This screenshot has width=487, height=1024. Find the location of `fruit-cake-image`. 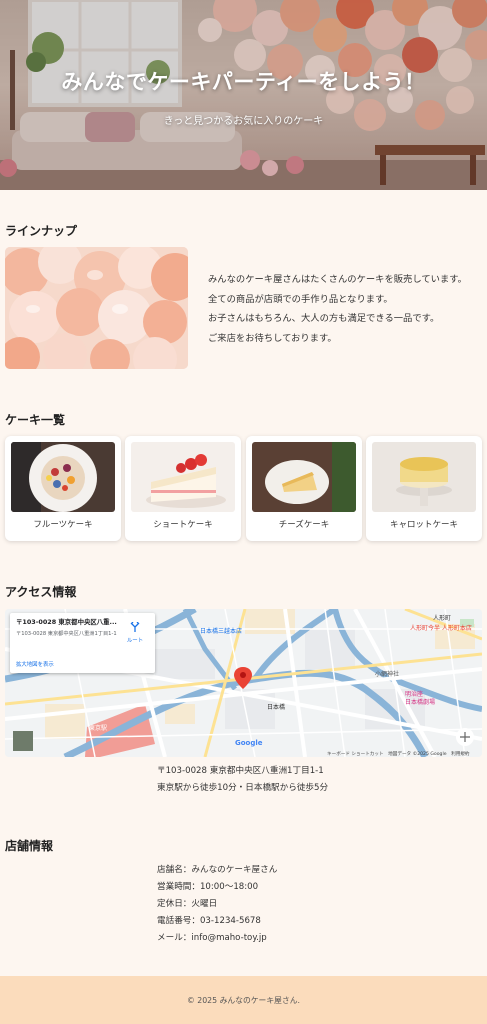

fruit-cake-image is located at coordinates (63, 477).